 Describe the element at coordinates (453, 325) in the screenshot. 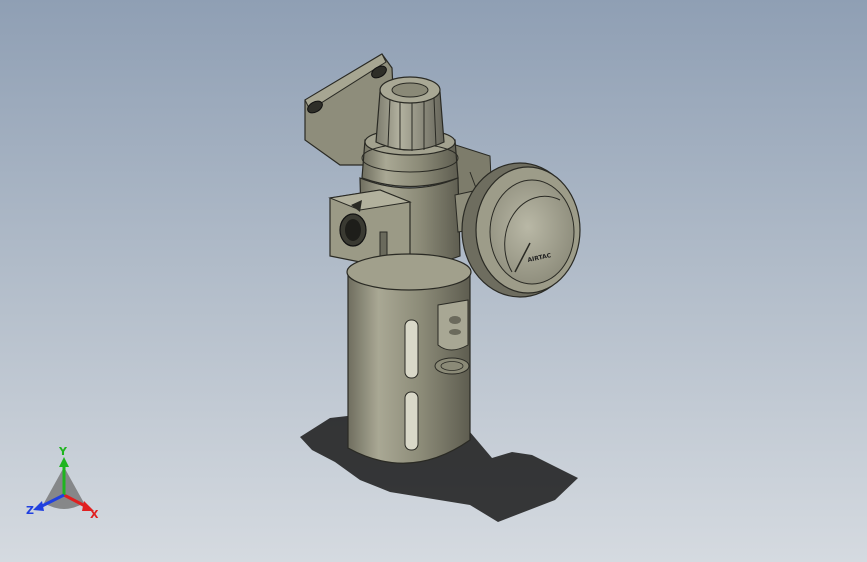

I see `bowl-lock` at that location.